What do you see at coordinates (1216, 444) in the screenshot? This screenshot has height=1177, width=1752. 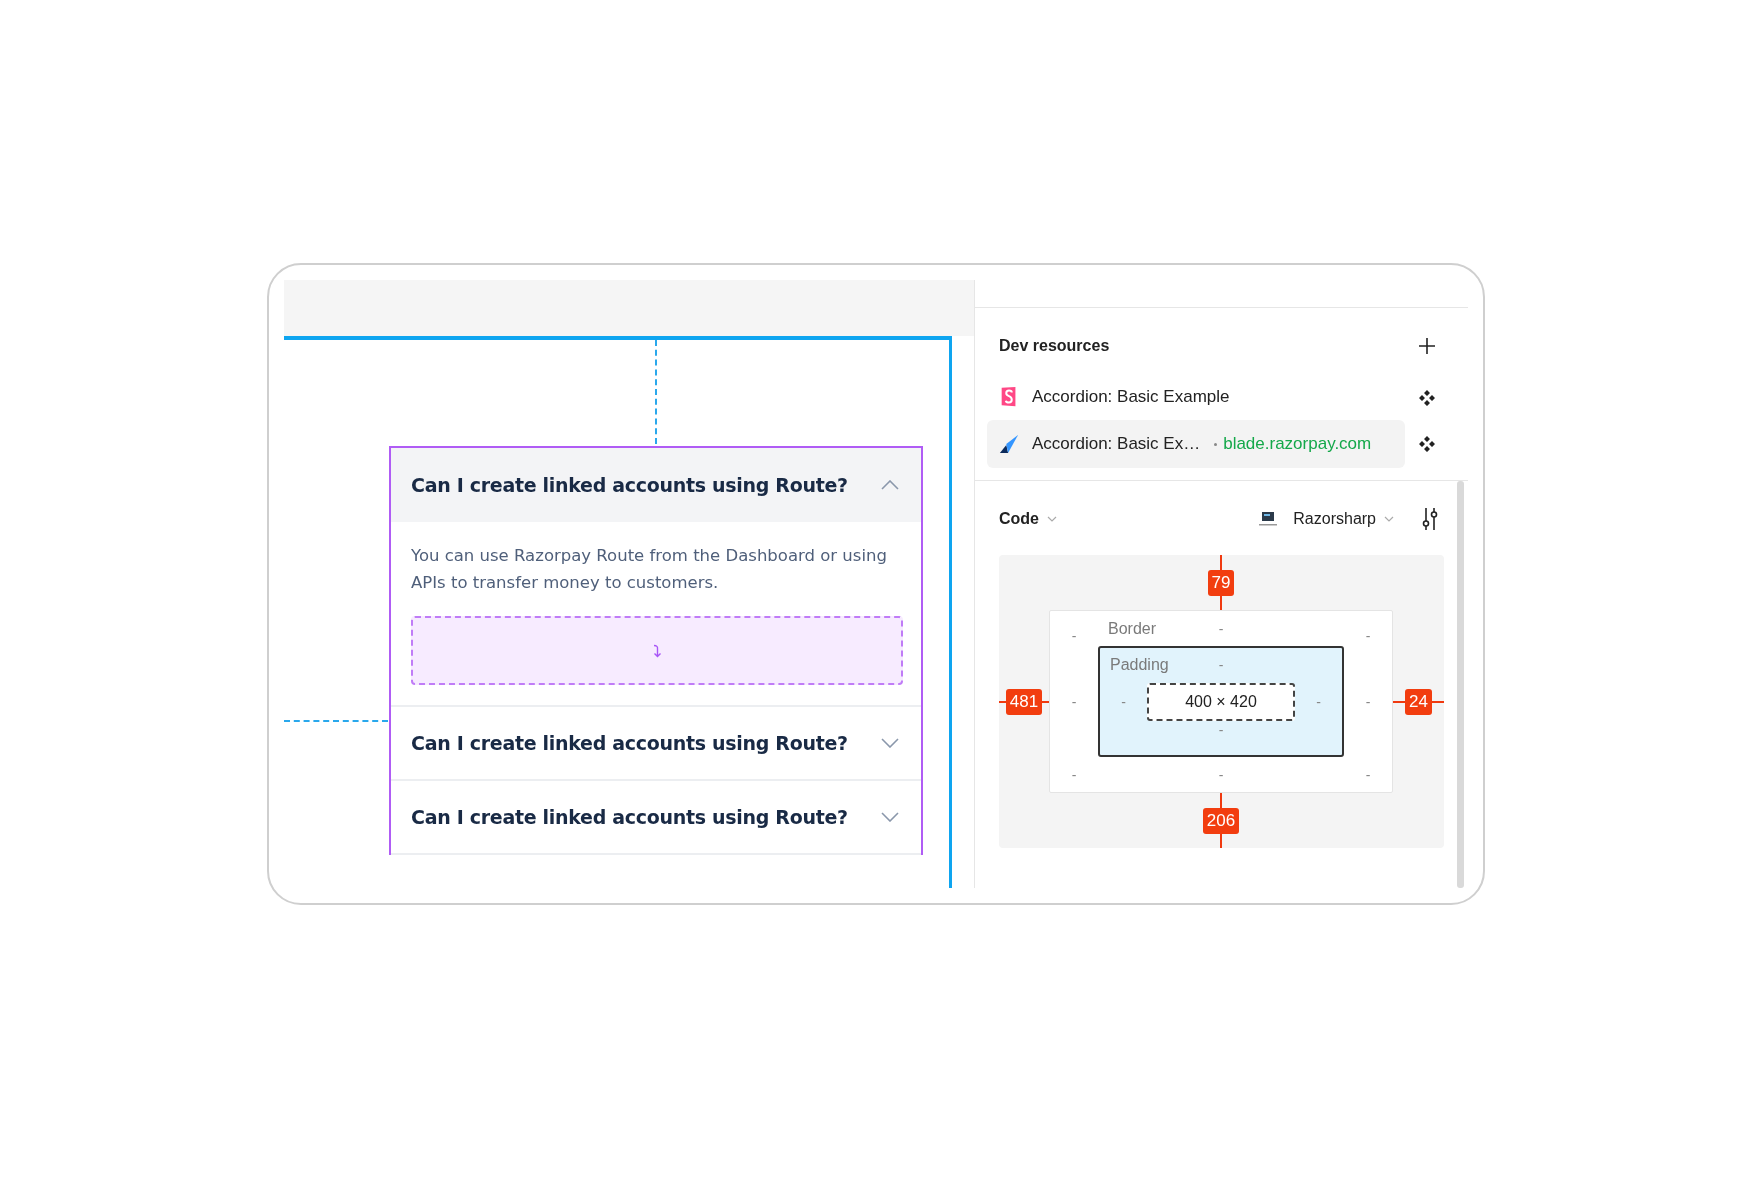 I see `separator-dot` at bounding box center [1216, 444].